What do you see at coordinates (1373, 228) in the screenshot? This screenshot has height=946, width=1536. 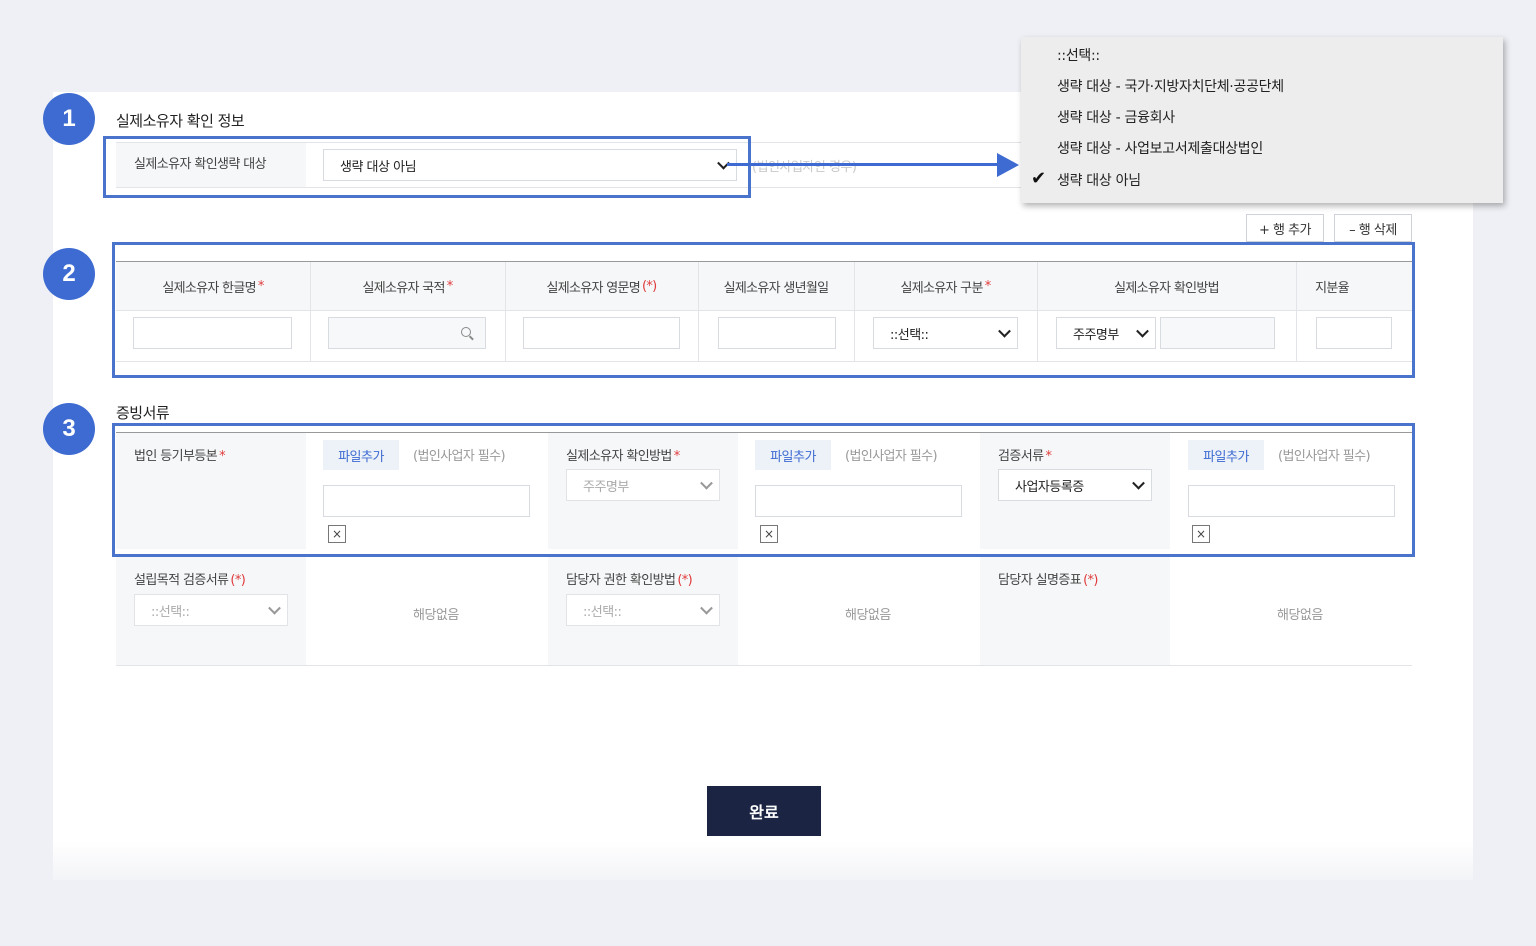 I see `delete-row-button: – 행 삭제` at bounding box center [1373, 228].